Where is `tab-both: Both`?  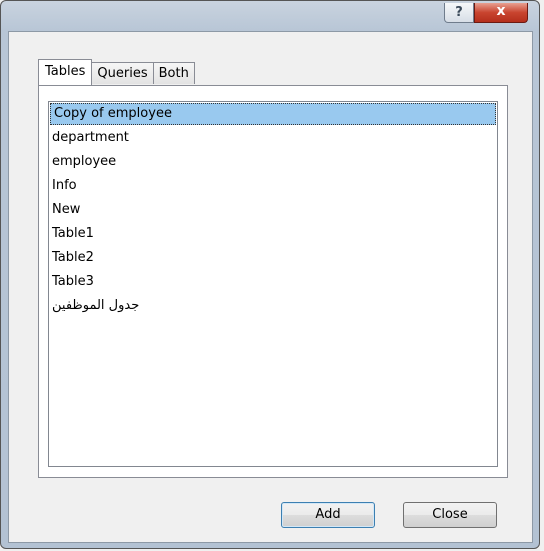 tab-both: Both is located at coordinates (174, 73).